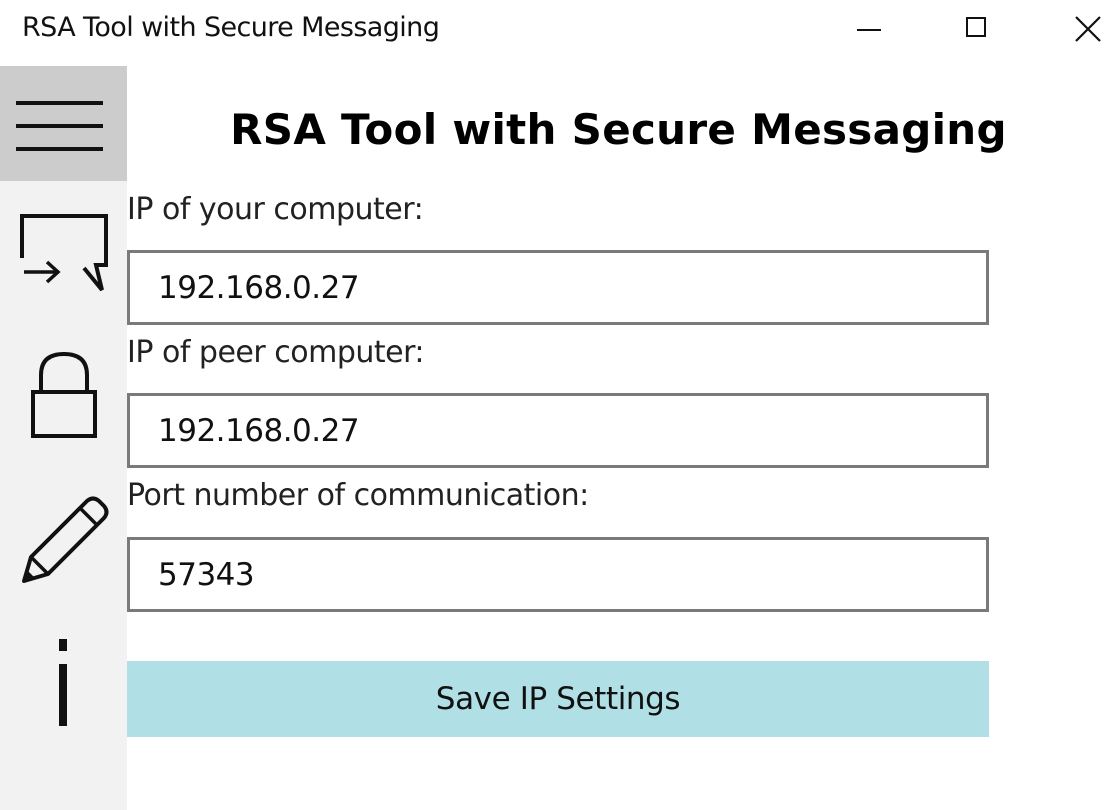 The width and height of the screenshot is (1110, 810). Describe the element at coordinates (1072, 29) in the screenshot. I see `close-button` at that location.